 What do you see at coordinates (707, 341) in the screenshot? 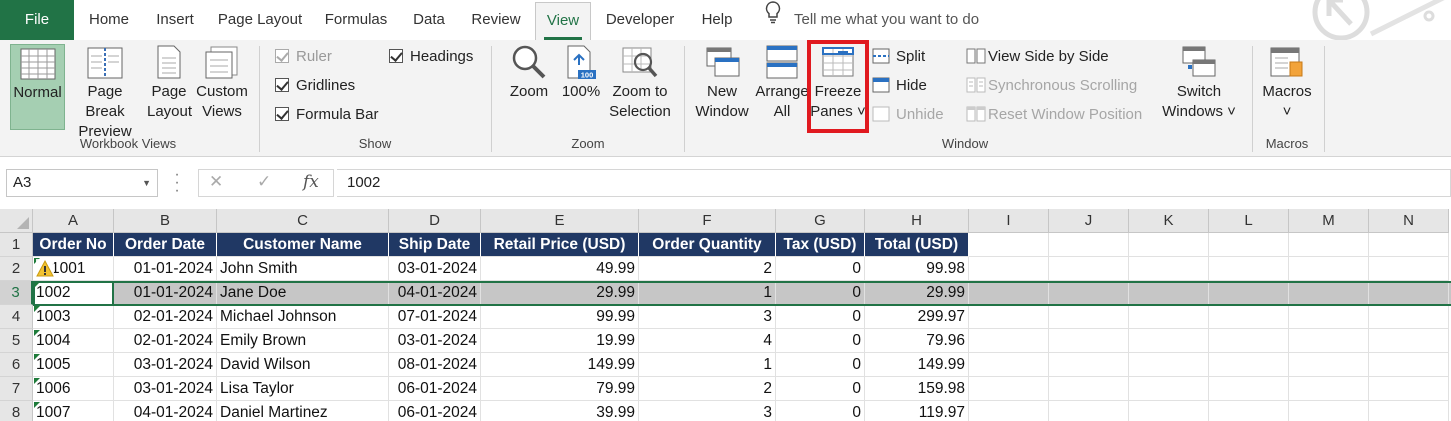
I see `table-cell: 4` at bounding box center [707, 341].